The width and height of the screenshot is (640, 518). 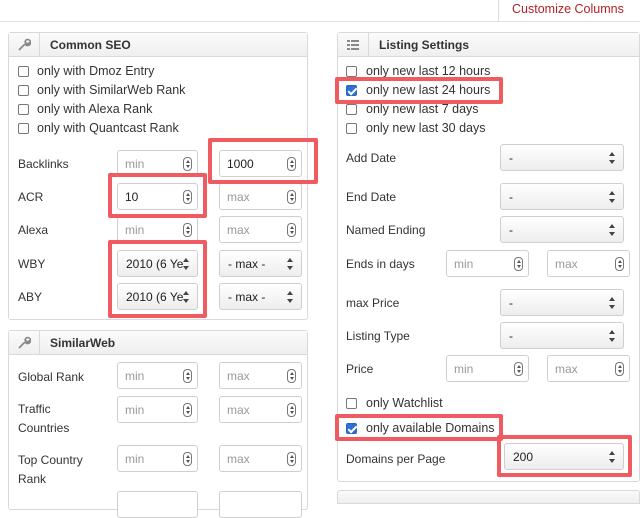 What do you see at coordinates (511, 303) in the screenshot?
I see `max-price-select-value: -` at bounding box center [511, 303].